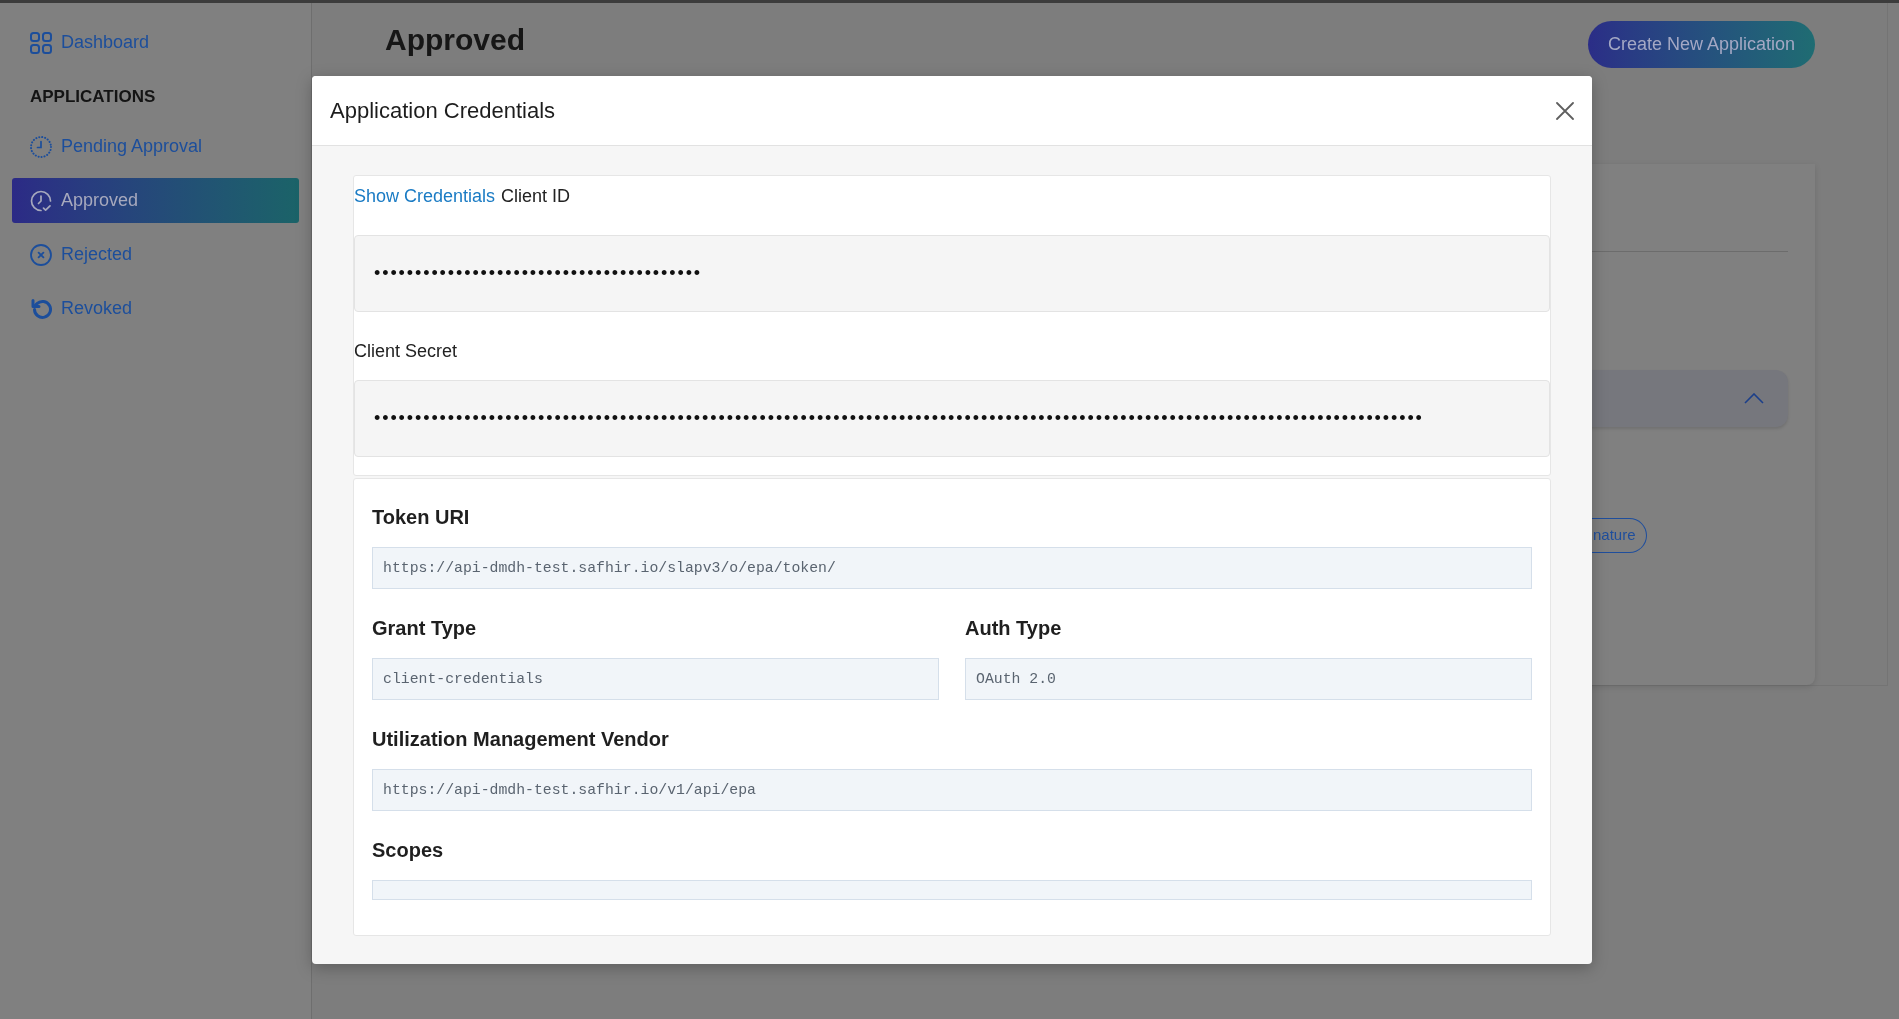 The height and width of the screenshot is (1019, 1899). Describe the element at coordinates (93, 97) in the screenshot. I see `section-title: APPLICATIONS` at that location.